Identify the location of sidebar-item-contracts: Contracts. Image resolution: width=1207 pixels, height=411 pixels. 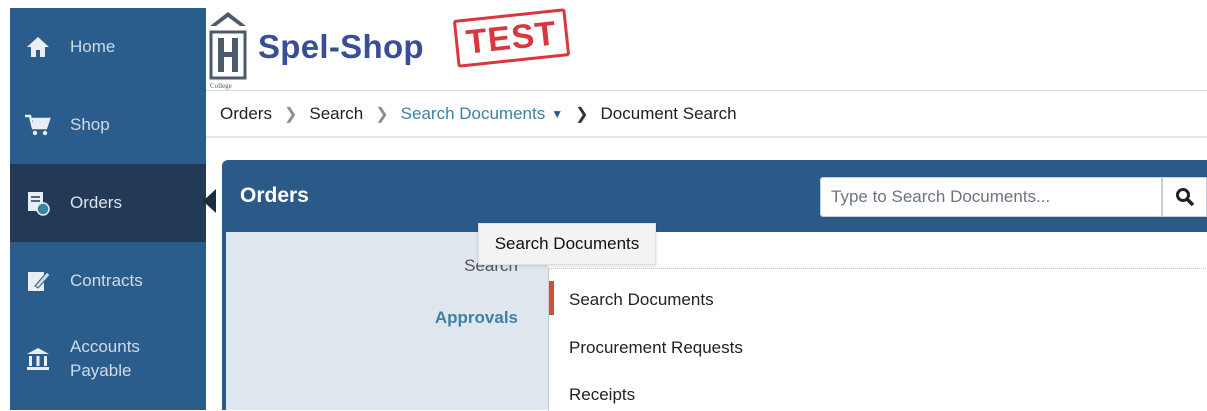
(108, 281).